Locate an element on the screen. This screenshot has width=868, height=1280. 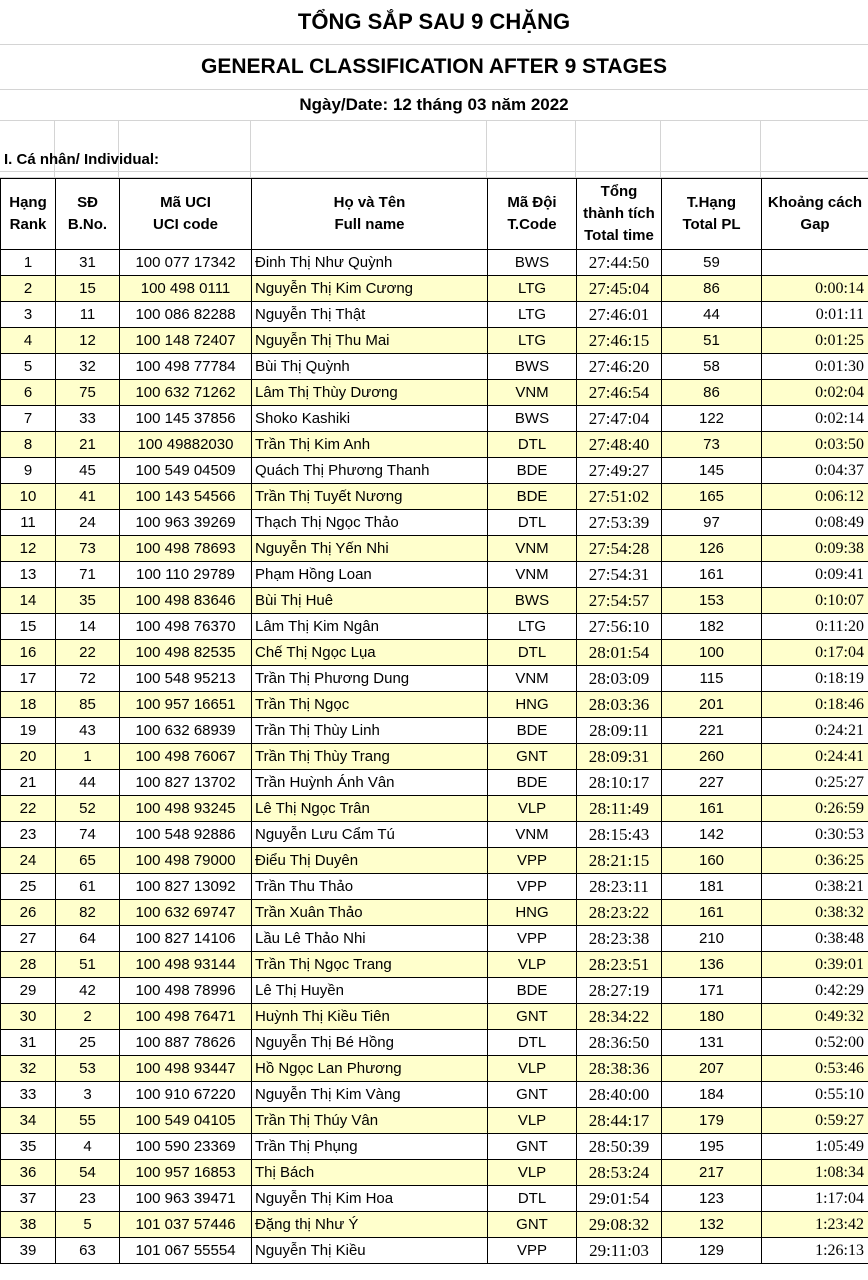
time-cell: 28:40:00 is located at coordinates (619, 1094).